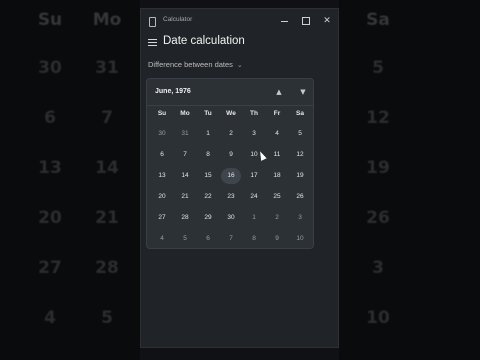  Describe the element at coordinates (231, 176) in the screenshot. I see `calendar-day-highlighted: 16` at that location.